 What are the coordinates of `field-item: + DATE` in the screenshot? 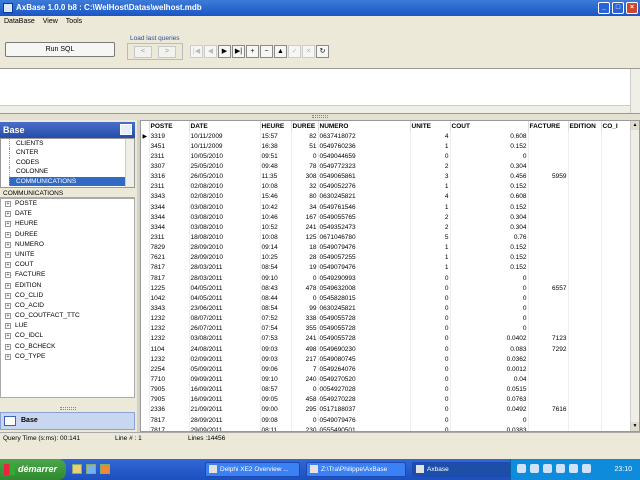 It's located at (67, 214).